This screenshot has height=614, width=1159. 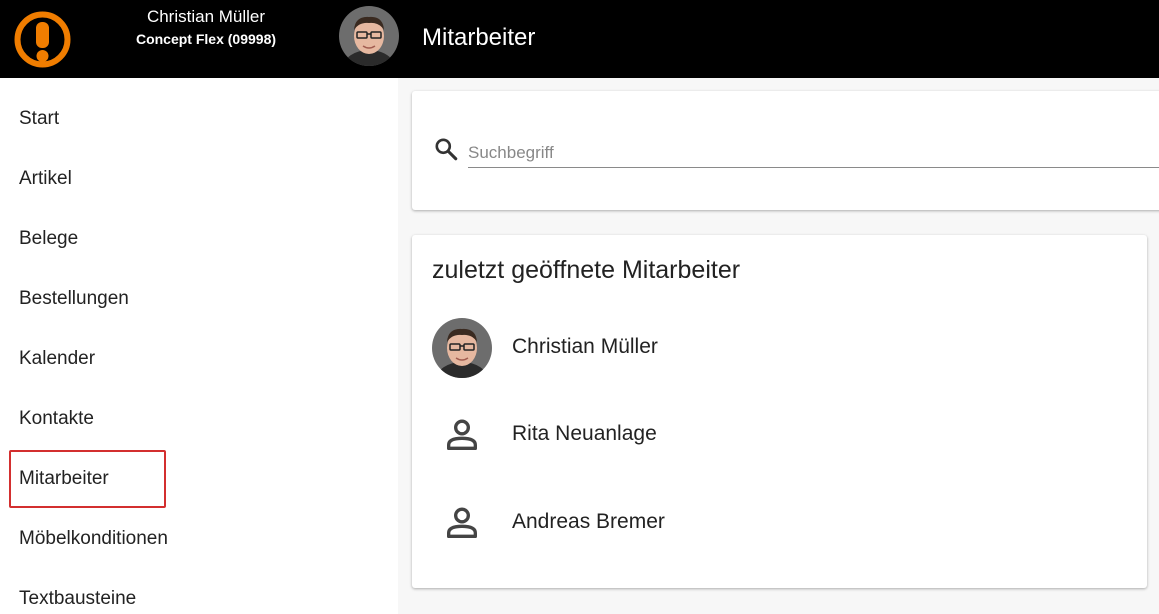 What do you see at coordinates (779, 348) in the screenshot?
I see `list-item: Christian Müller` at bounding box center [779, 348].